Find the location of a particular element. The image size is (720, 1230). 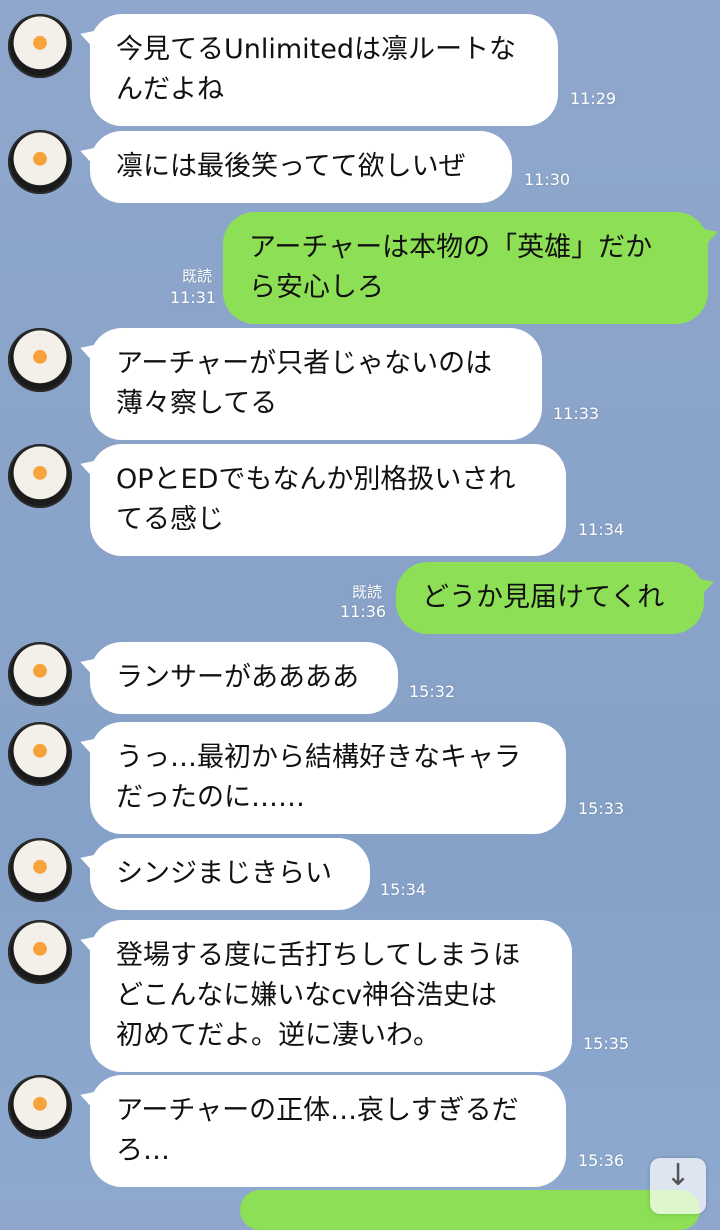

message-time: 15:32 is located at coordinates (432, 691).